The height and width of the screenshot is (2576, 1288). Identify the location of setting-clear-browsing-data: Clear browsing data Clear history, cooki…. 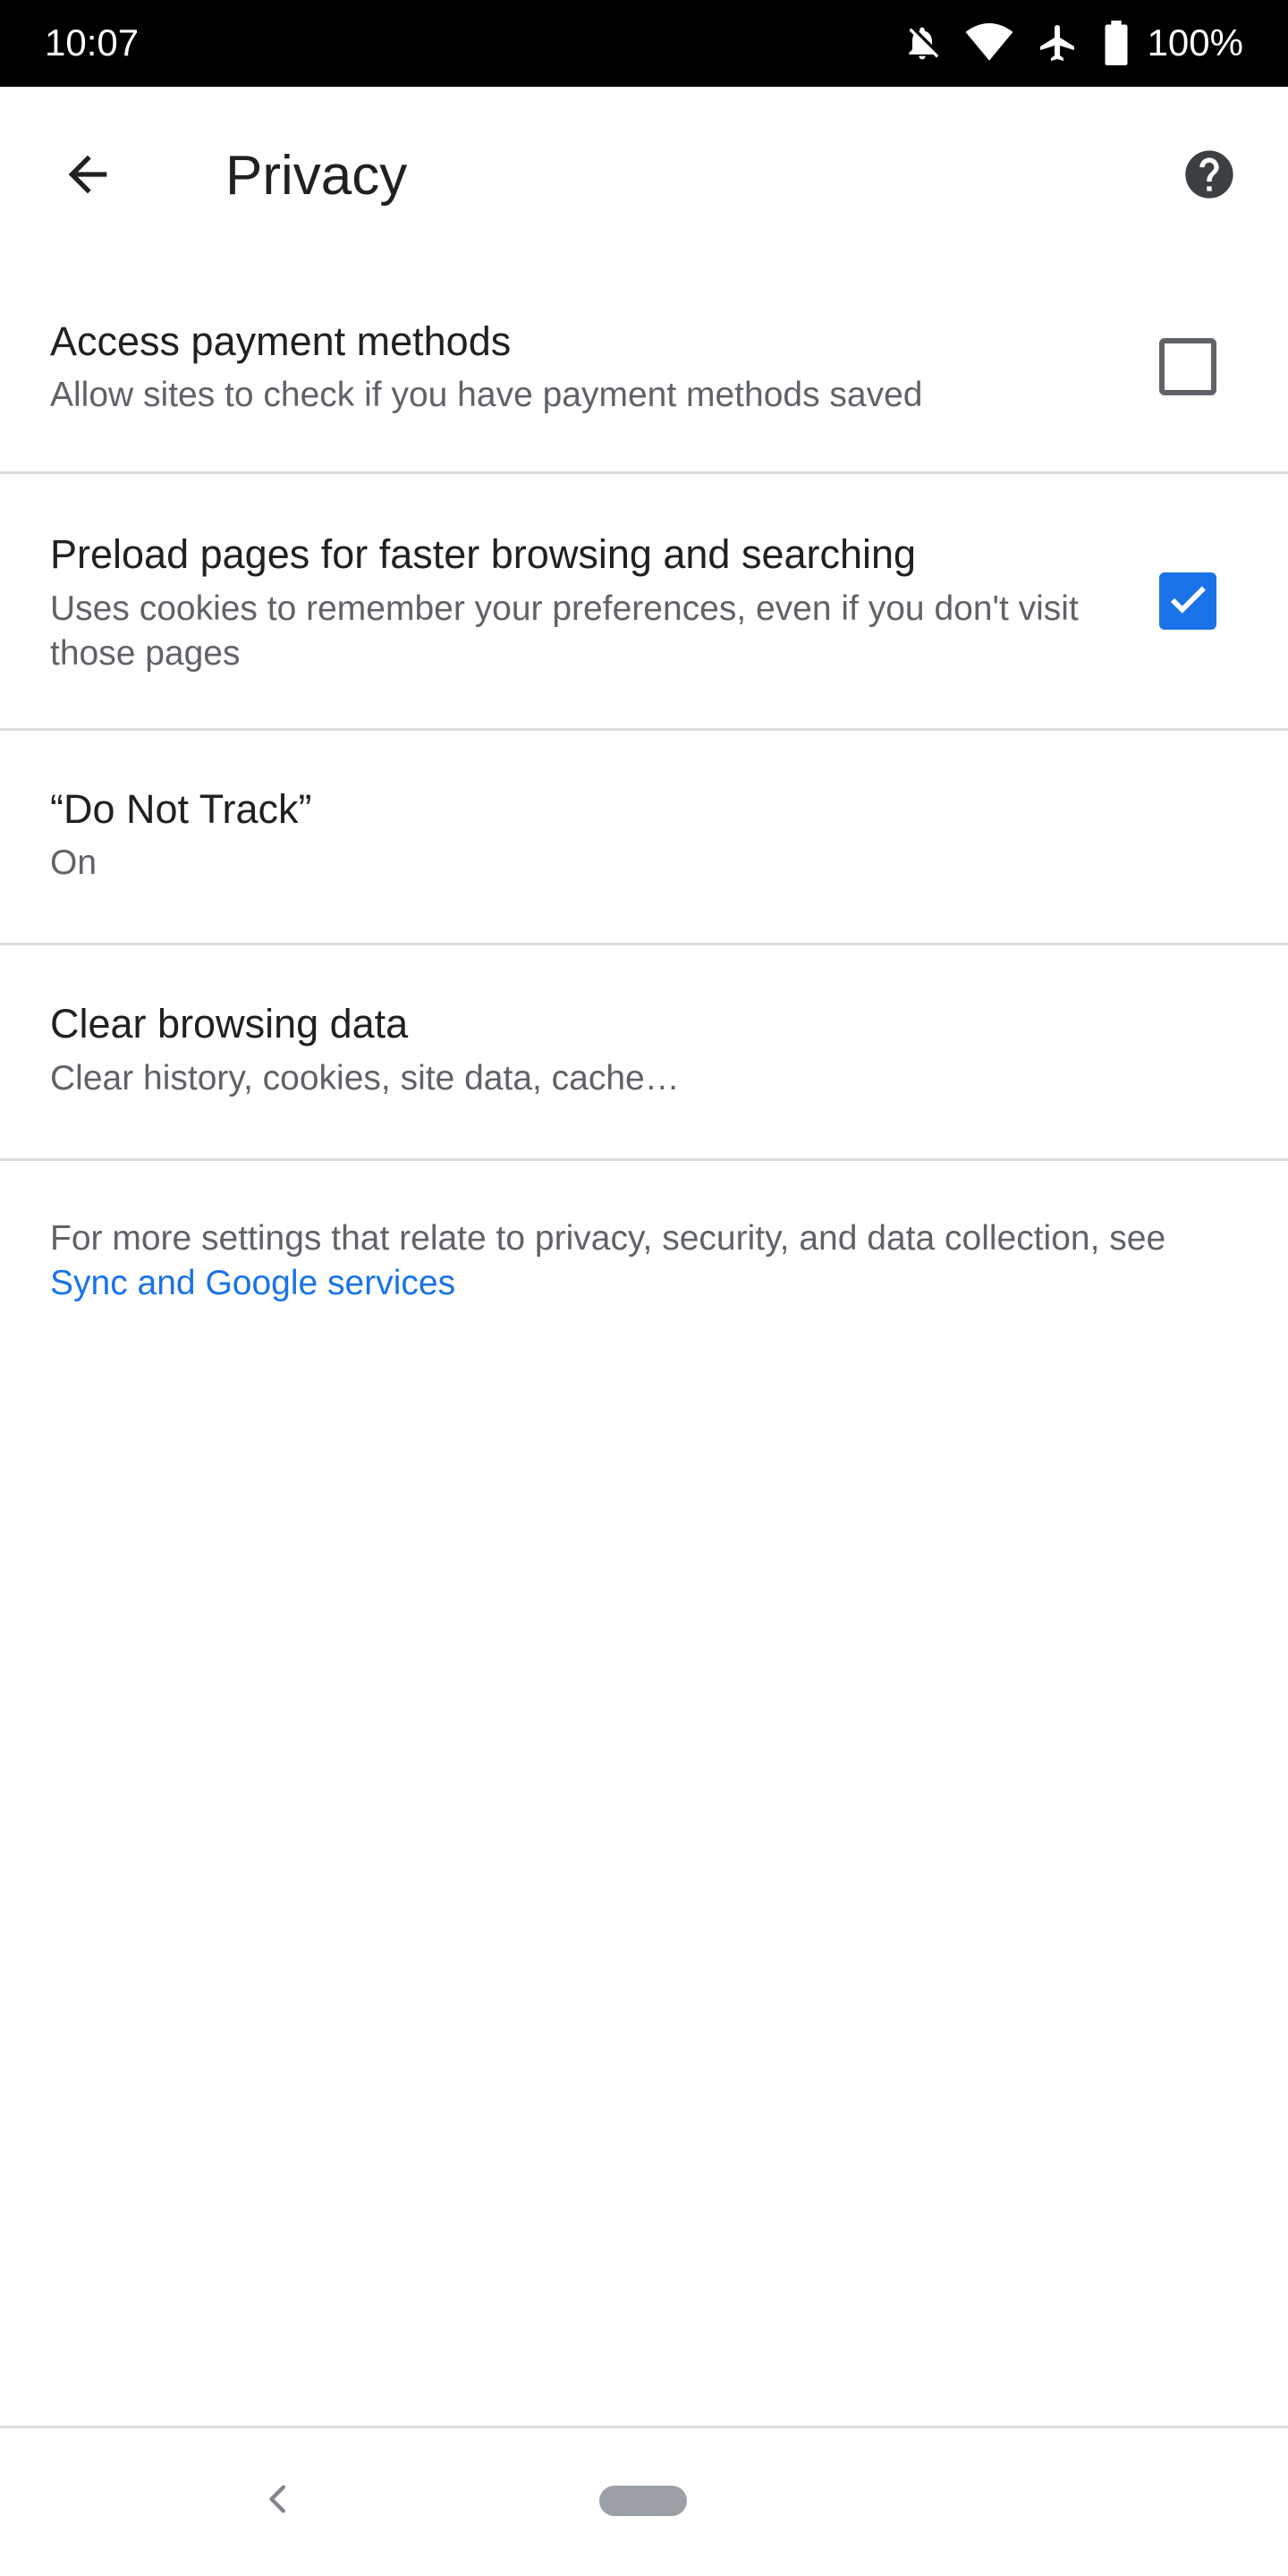
(644, 1053).